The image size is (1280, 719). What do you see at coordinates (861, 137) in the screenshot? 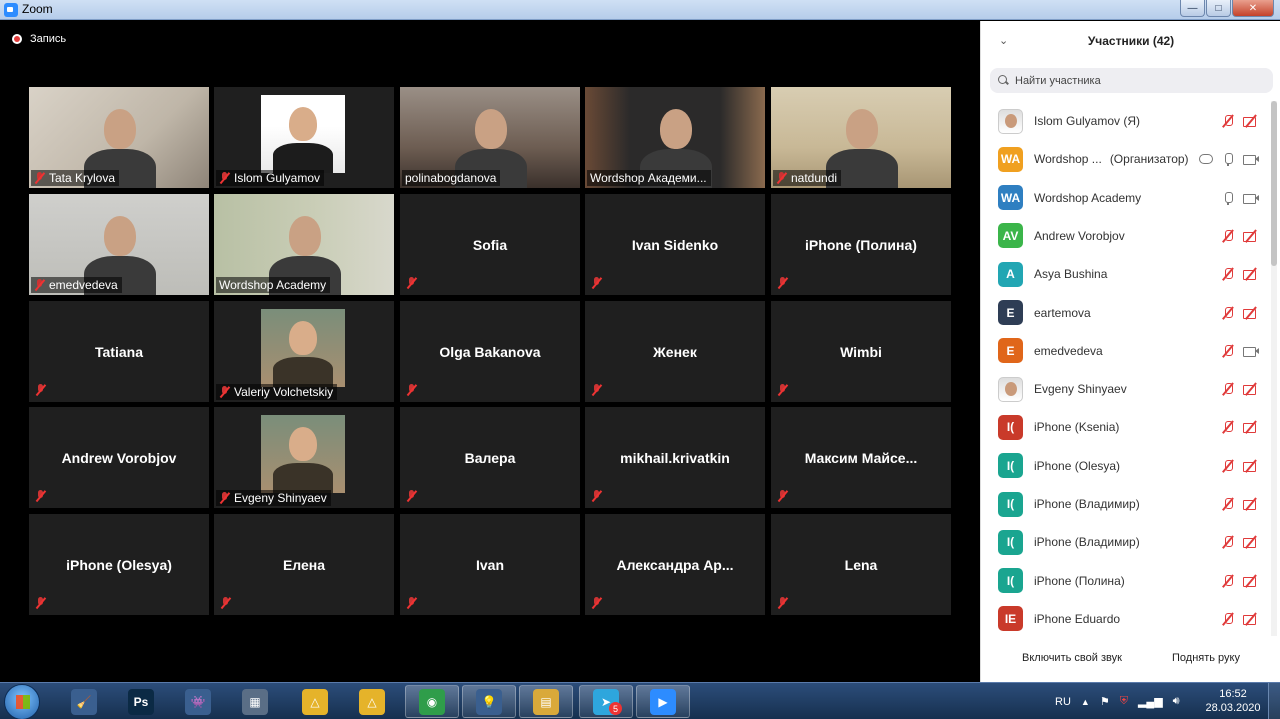
I see `video-tile: natdundi` at bounding box center [861, 137].